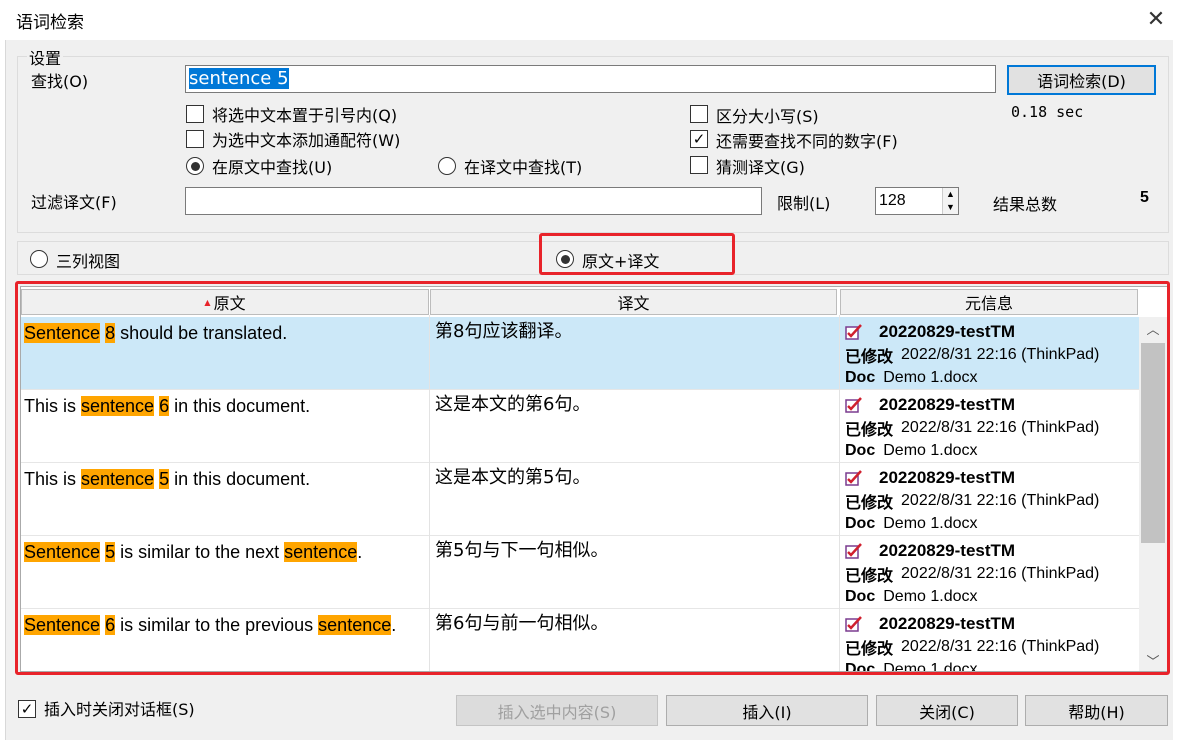 The image size is (1182, 740). I want to click on limit-up-icon: ▲, so click(950, 194).